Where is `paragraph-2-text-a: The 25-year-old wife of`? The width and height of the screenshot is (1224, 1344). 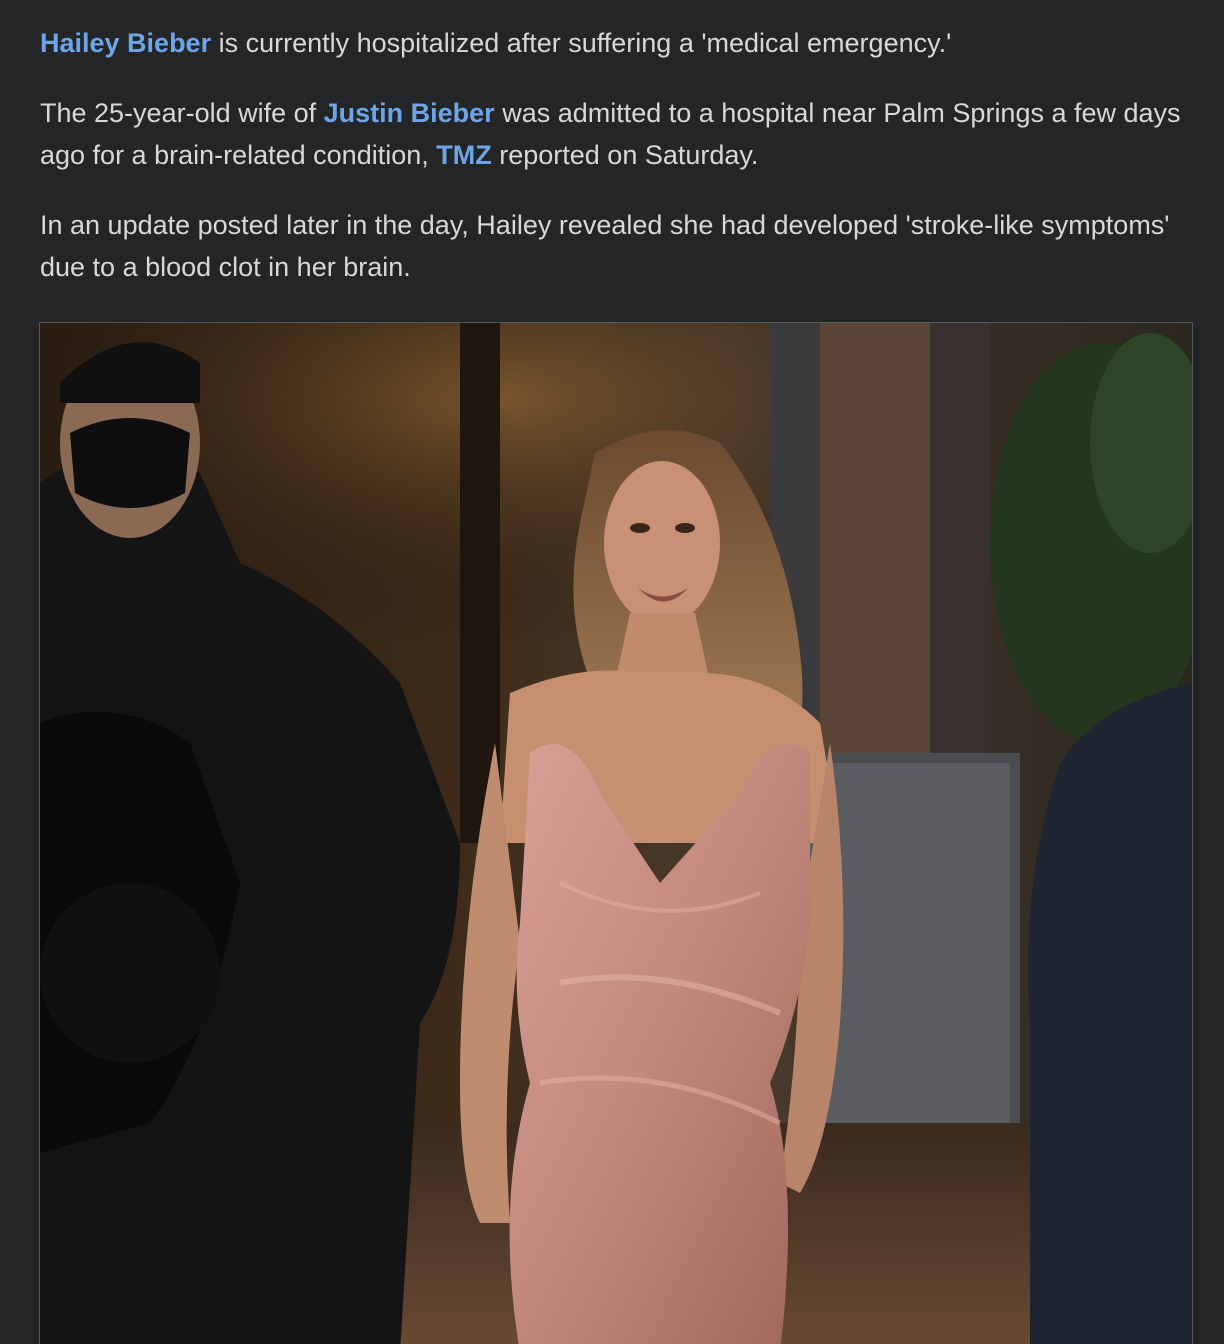 paragraph-2-text-a: The 25-year-old wife of is located at coordinates (182, 113).